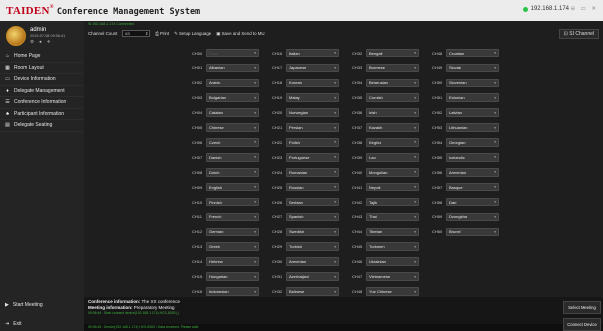 The width and height of the screenshot is (603, 331). What do you see at coordinates (392, 98) in the screenshot?
I see `language-select: Cornish ▾` at bounding box center [392, 98].